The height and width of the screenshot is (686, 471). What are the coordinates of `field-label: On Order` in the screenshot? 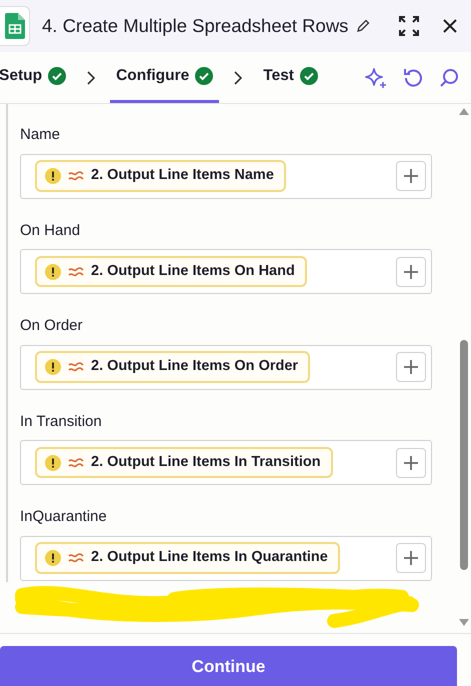 It's located at (52, 326).